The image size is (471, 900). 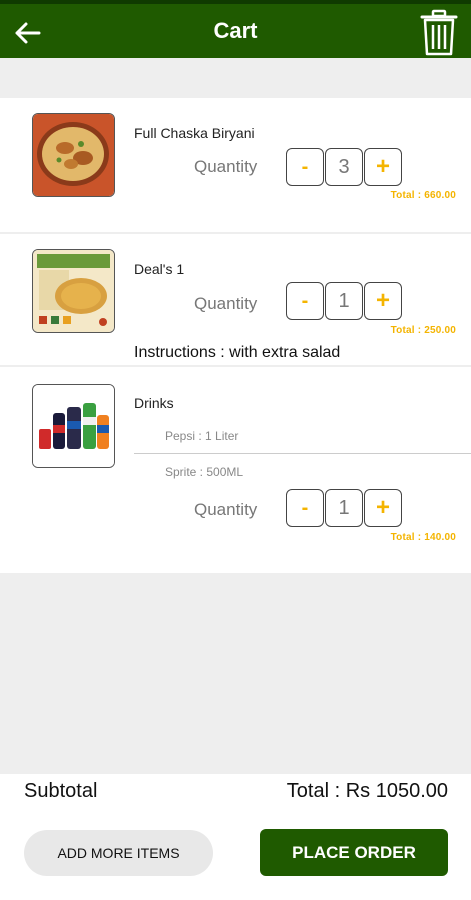 I want to click on place-order-button: PLACE ORDER, so click(x=354, y=852).